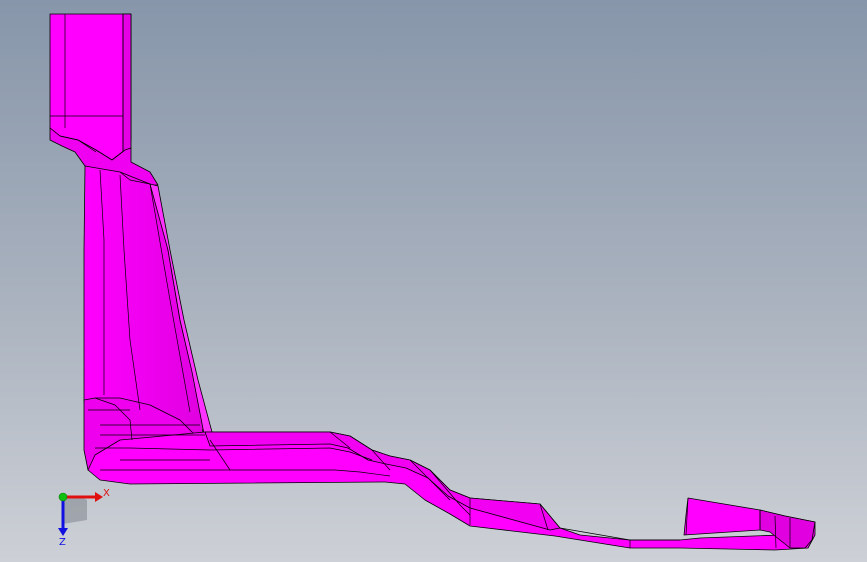 Image resolution: width=867 pixels, height=562 pixels. I want to click on triad-z-label: Z, so click(62, 542).